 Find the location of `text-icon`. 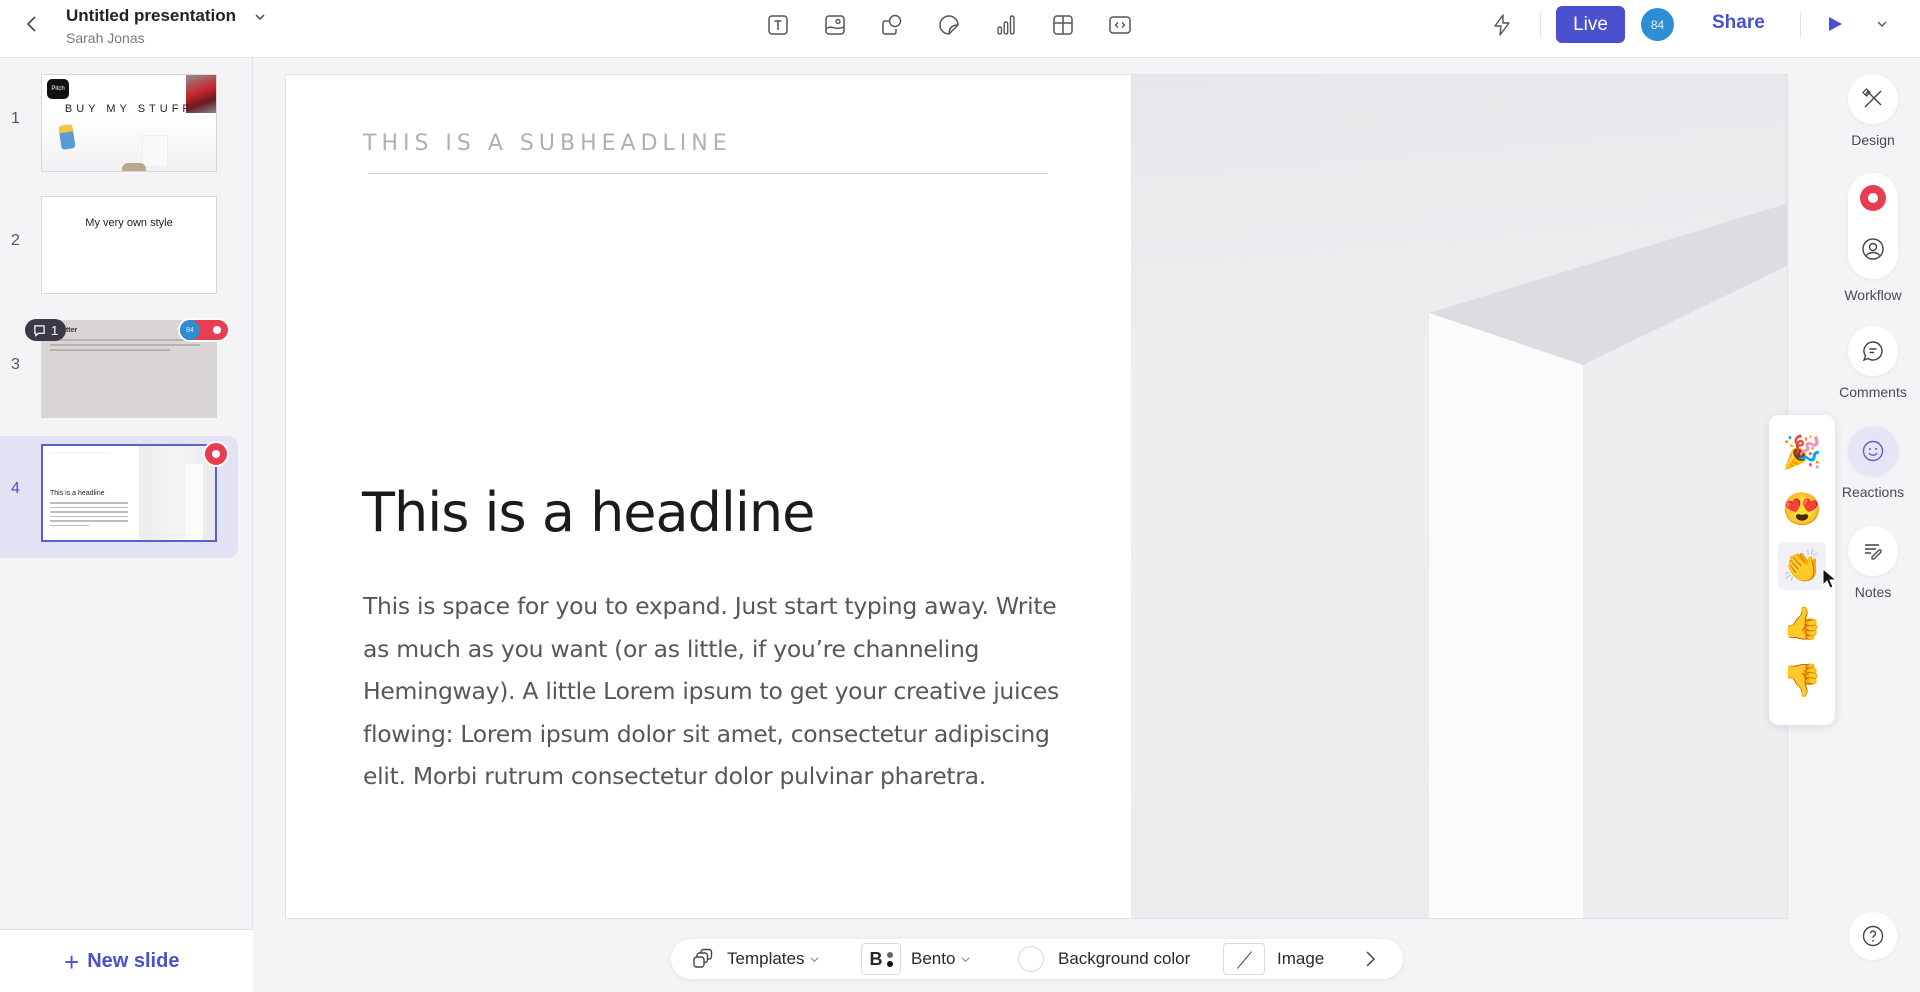

text-icon is located at coordinates (778, 25).